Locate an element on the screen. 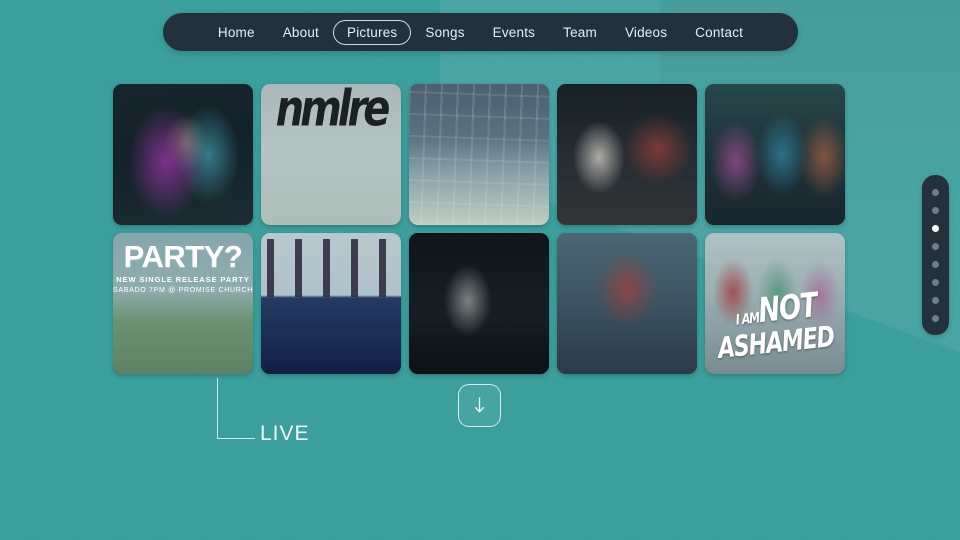  gallery-tile-2: nmlre is located at coordinates (331, 154).